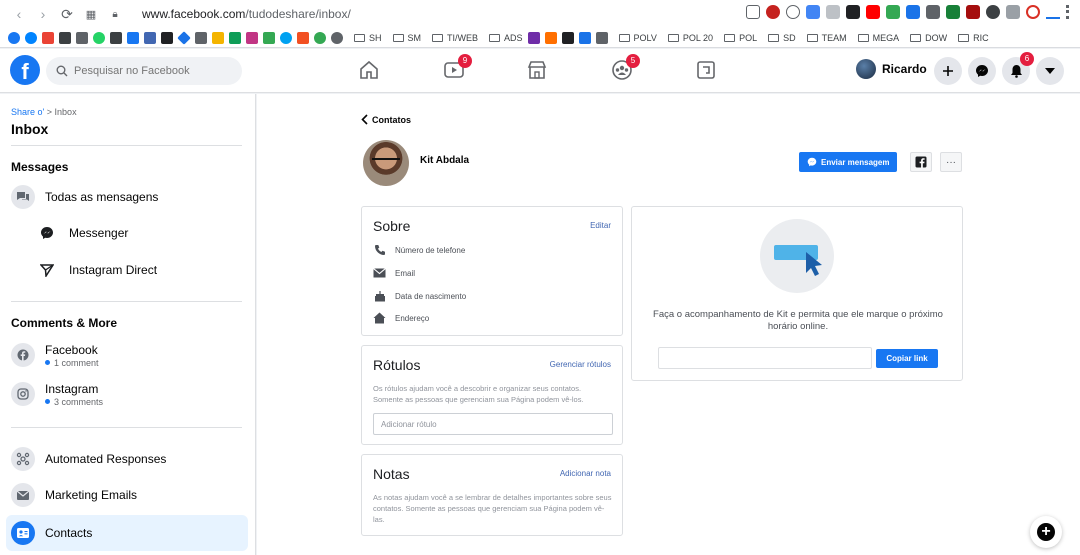 Image resolution: width=1080 pixels, height=555 pixels. I want to click on breadcrumb-page-link: Share o', so click(27, 112).